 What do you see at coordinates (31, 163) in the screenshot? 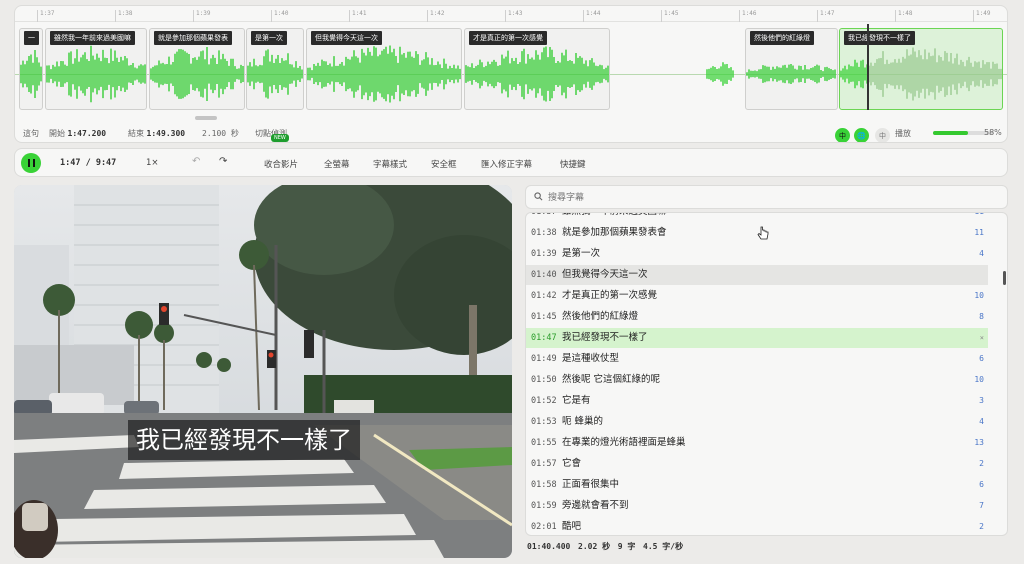
I see `pause-button` at bounding box center [31, 163].